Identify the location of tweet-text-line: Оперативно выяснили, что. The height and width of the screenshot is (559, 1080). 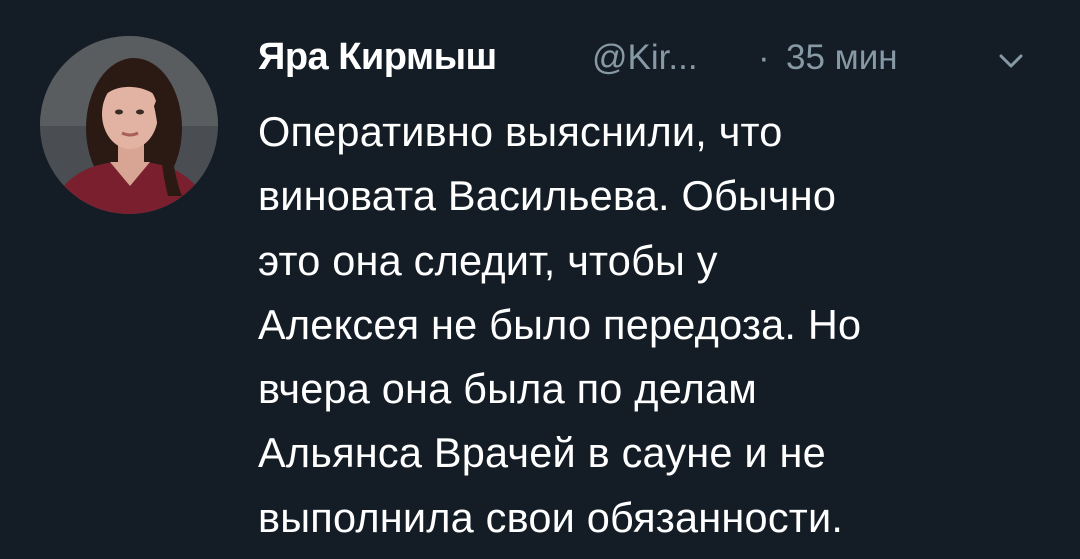
(520, 131).